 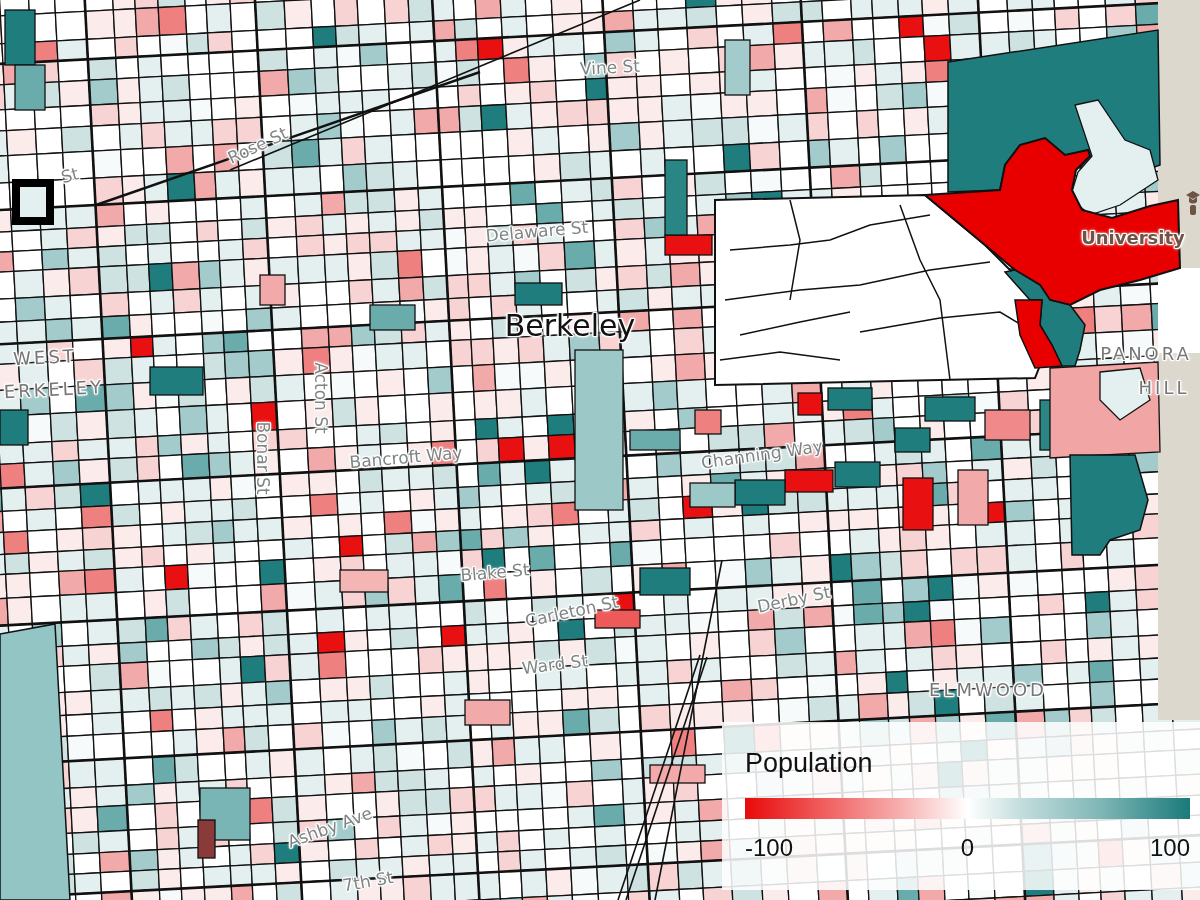 What do you see at coordinates (1169, 848) in the screenshot?
I see `scale-tick-label: 100` at bounding box center [1169, 848].